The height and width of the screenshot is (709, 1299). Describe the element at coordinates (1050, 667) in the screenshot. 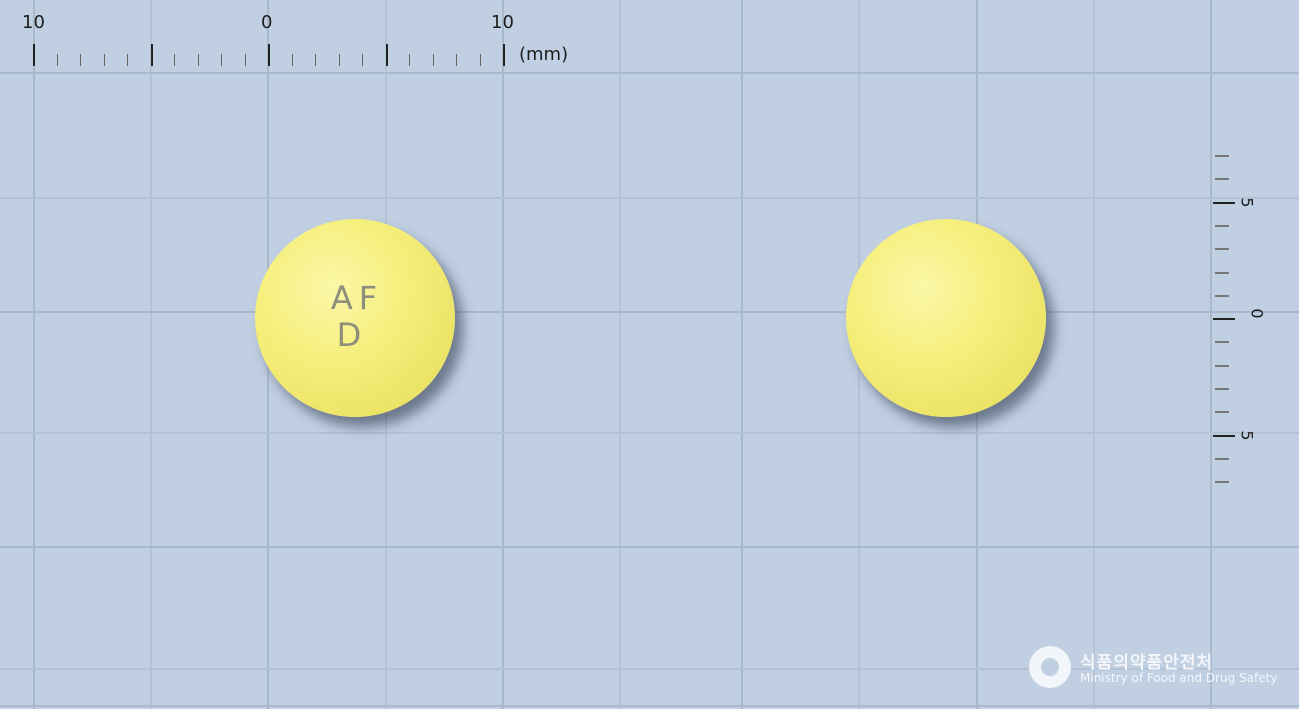

I see `government-emblem-icon` at that location.